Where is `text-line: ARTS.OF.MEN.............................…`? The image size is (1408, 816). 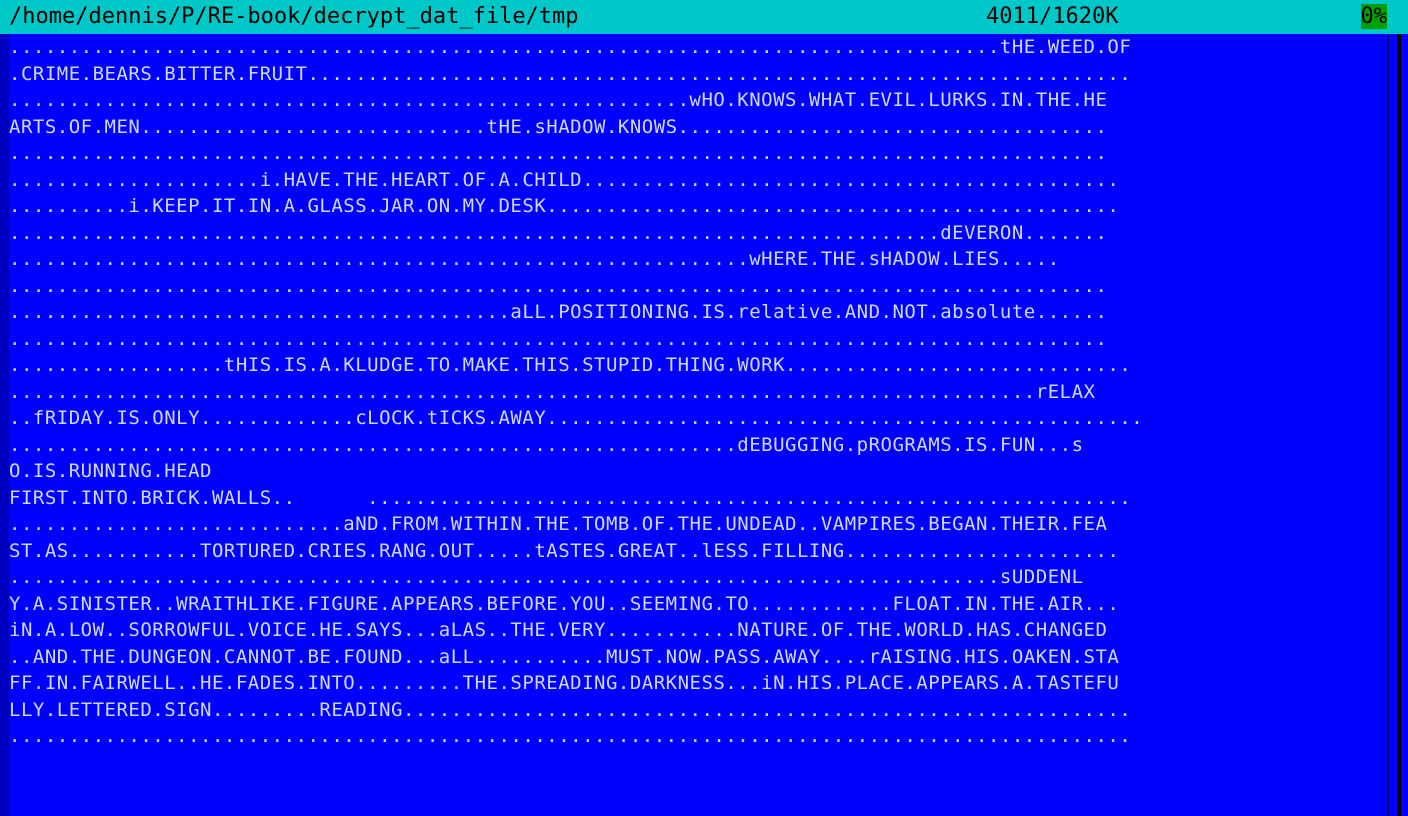
text-line: ARTS.OF.MEN.............................… is located at coordinates (558, 126).